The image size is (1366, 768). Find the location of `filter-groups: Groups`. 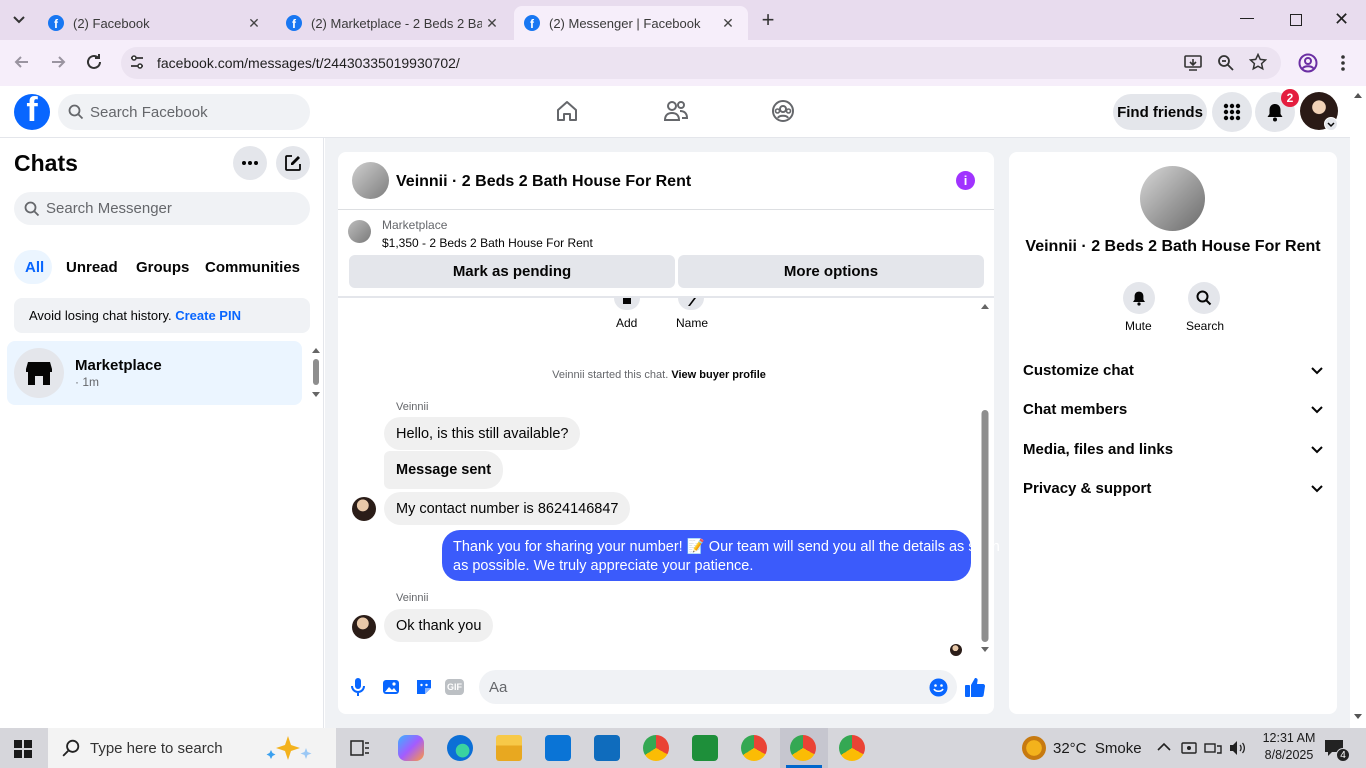

filter-groups: Groups is located at coordinates (162, 267).